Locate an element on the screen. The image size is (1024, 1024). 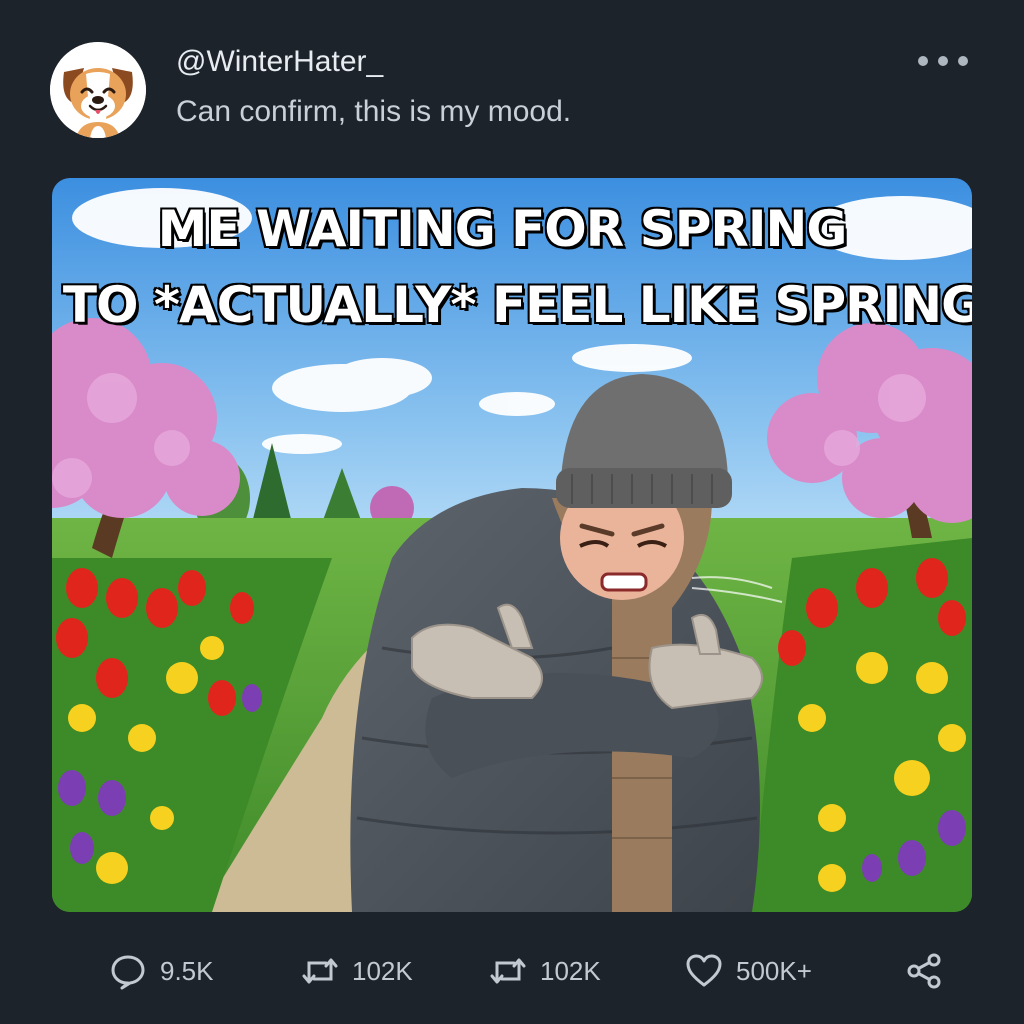
dog-avatar-icon is located at coordinates (98, 90).